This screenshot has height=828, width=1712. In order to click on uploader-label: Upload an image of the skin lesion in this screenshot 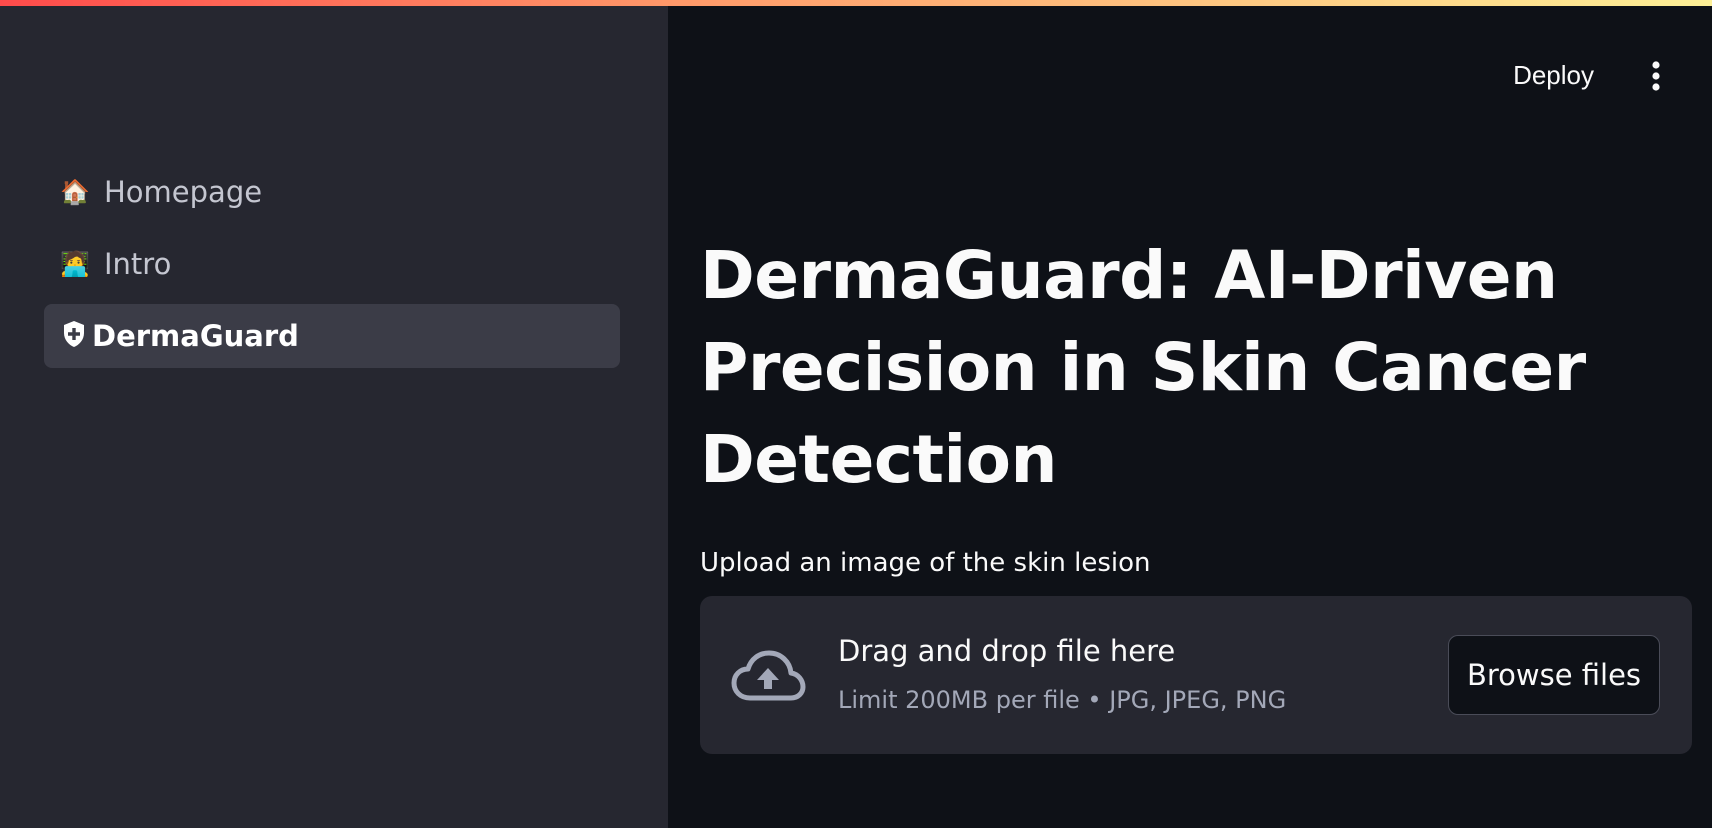, I will do `click(925, 563)`.